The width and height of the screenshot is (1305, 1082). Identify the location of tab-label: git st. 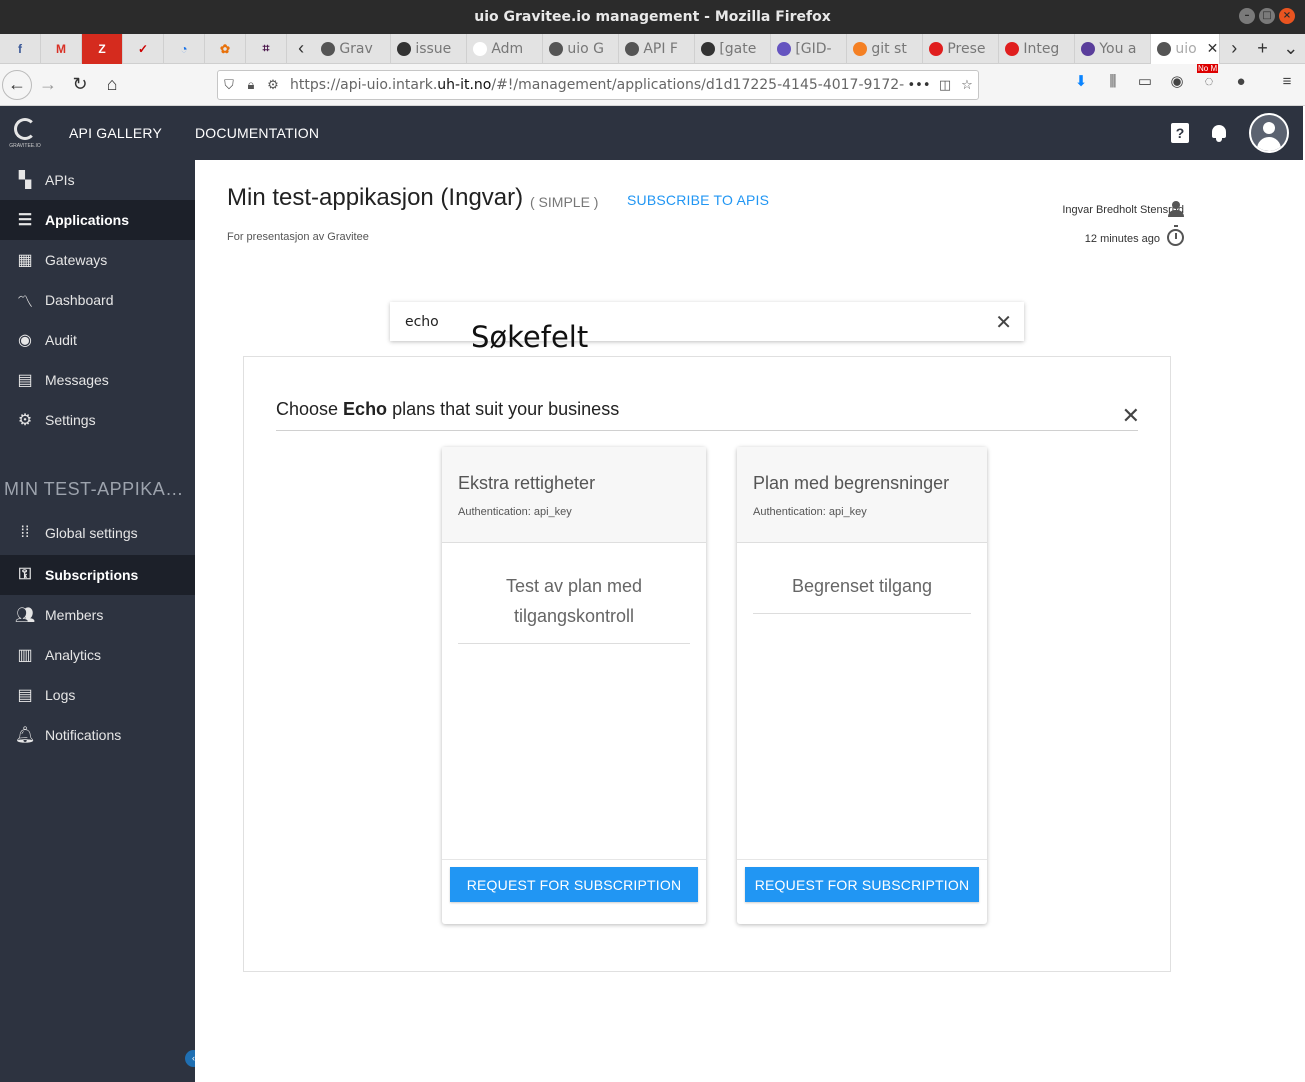
(889, 48).